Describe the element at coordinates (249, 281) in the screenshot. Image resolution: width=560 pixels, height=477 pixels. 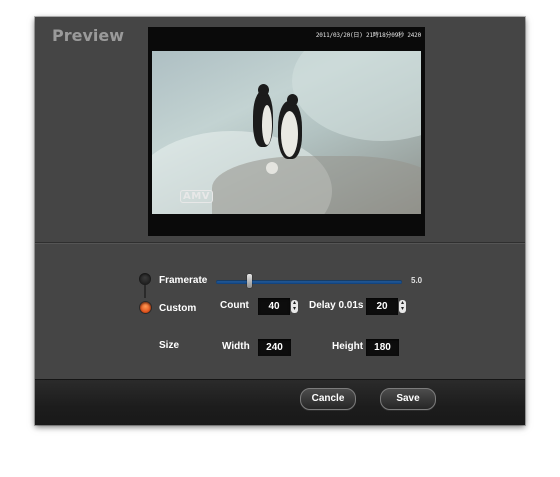
I see `framerate-slider-thumb` at that location.